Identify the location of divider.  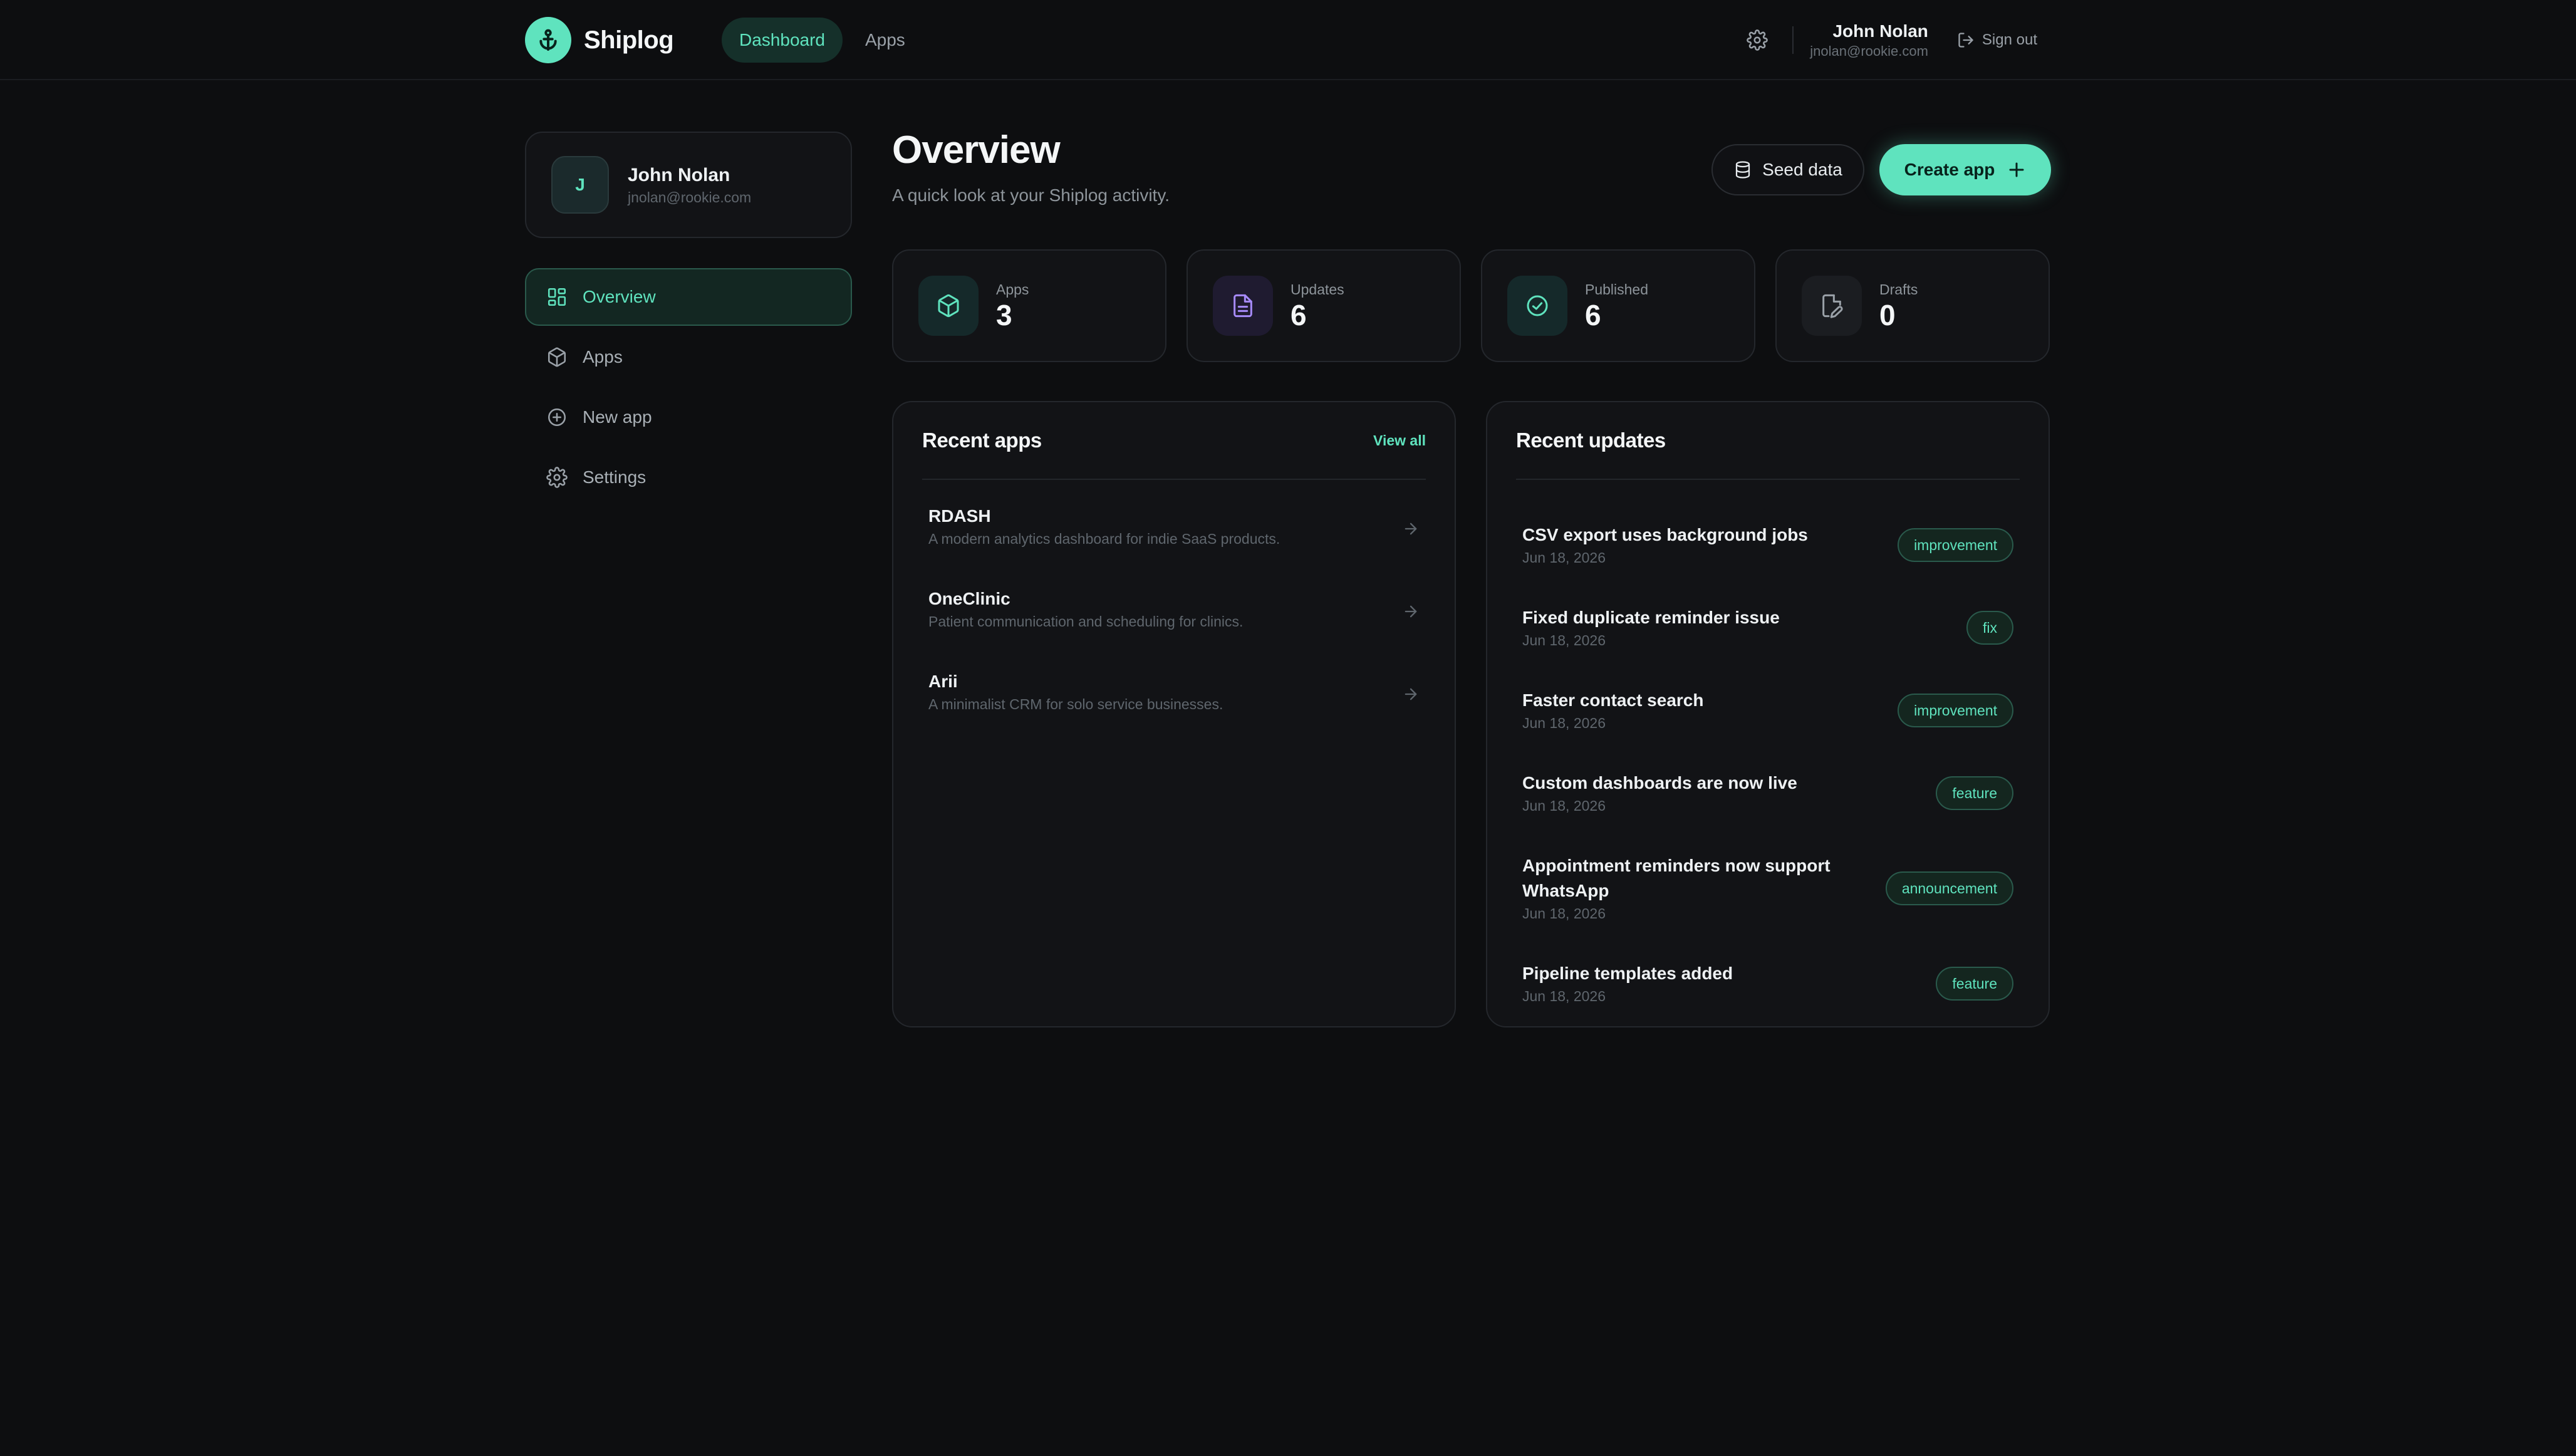
(1793, 40).